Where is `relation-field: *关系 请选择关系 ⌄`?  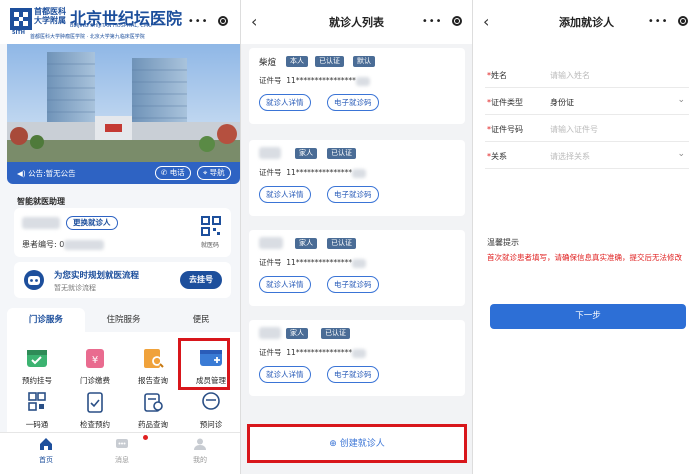
relation-field: *关系 请选择关系 ⌄ is located at coordinates (587, 155).